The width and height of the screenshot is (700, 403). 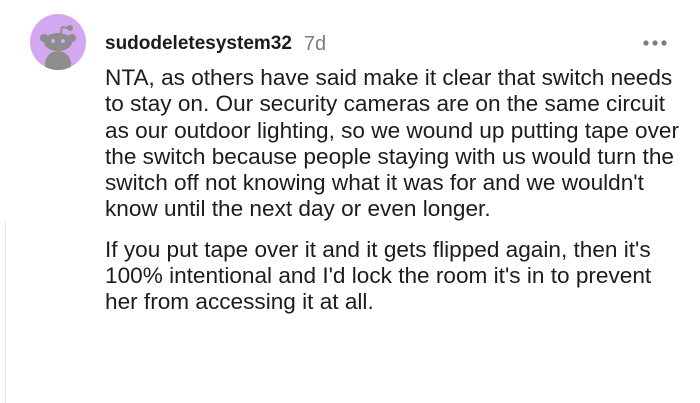 I want to click on avatar, so click(x=58, y=42).